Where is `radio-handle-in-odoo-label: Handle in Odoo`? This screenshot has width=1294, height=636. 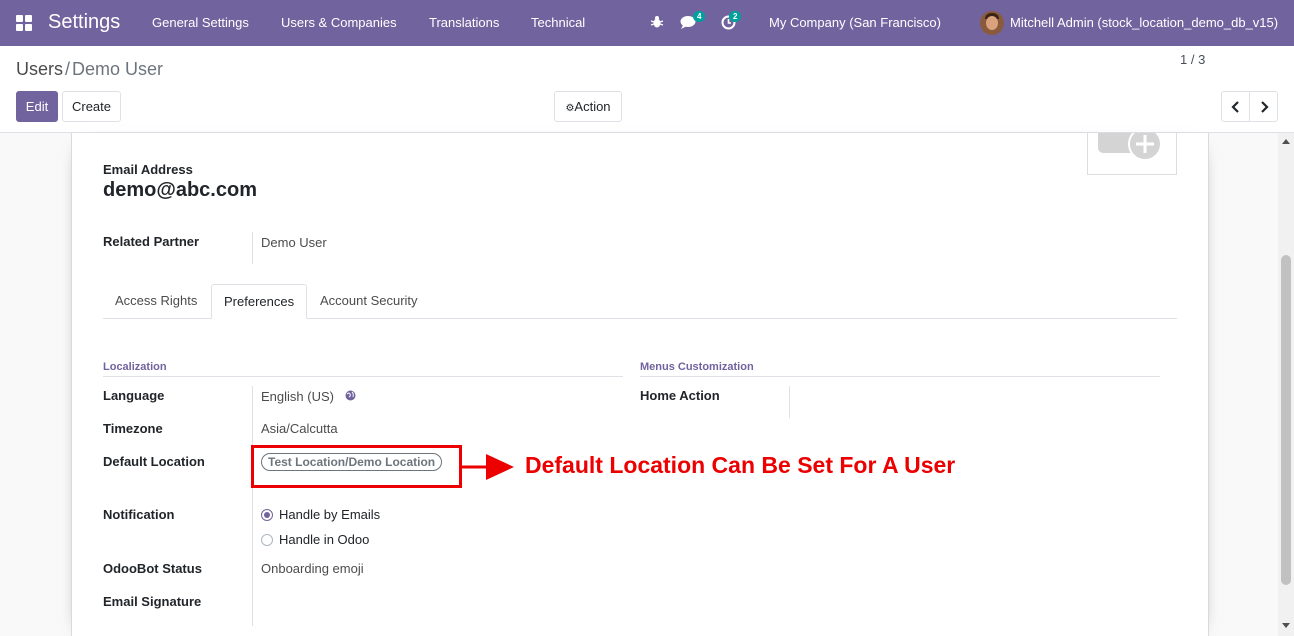
radio-handle-in-odoo-label: Handle in Odoo is located at coordinates (324, 539).